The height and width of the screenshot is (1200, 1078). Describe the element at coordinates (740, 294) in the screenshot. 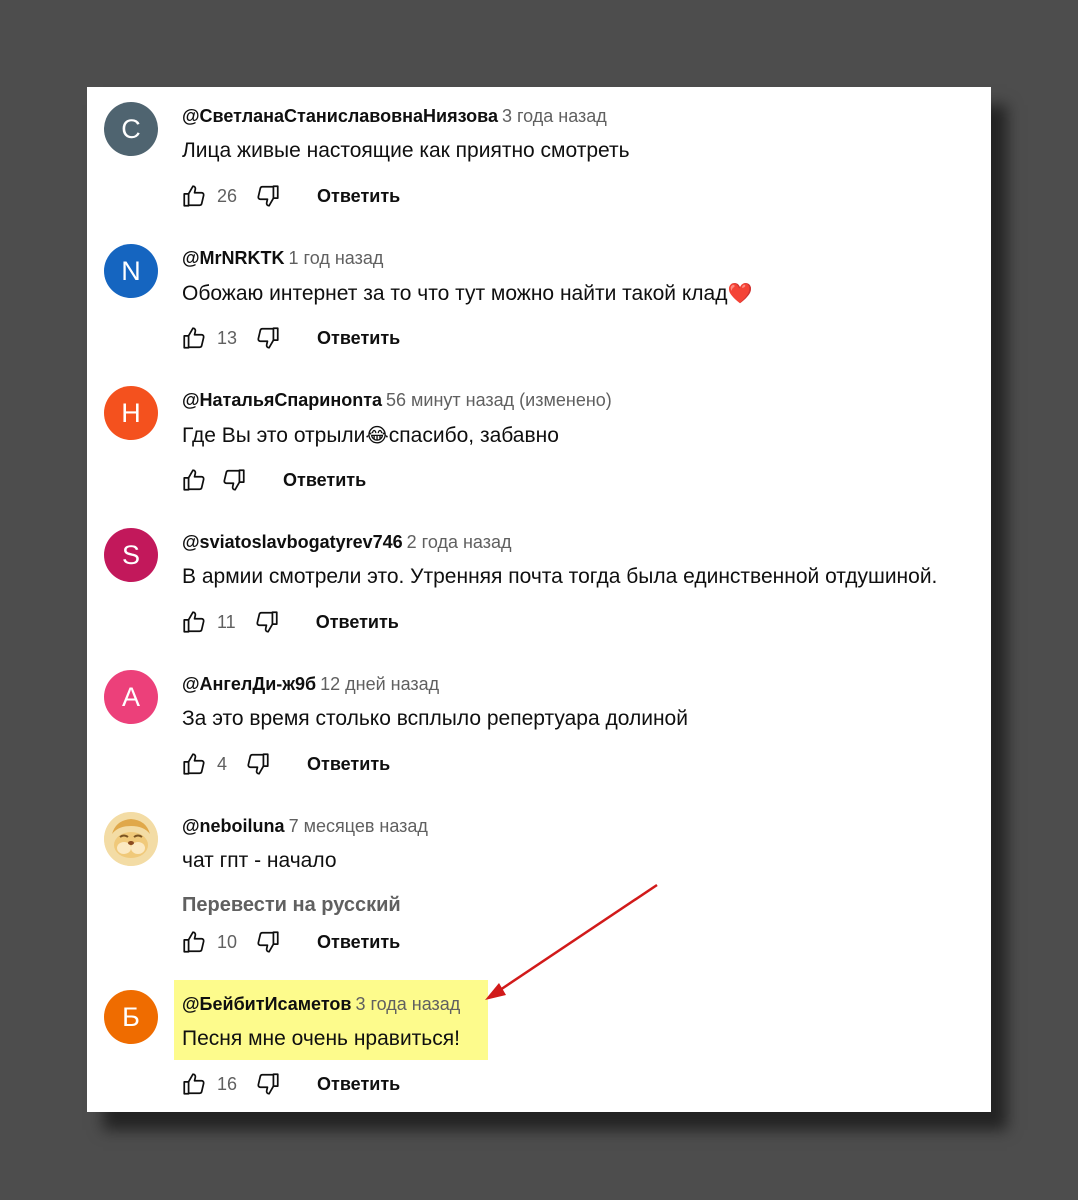

I see `heart-emoji: ❤️` at that location.